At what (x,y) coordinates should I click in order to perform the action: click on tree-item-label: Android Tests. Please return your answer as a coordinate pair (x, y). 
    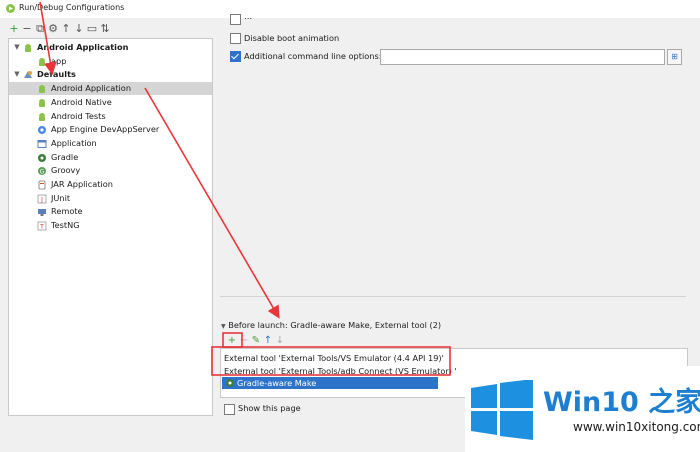
    Looking at the image, I should click on (78, 115).